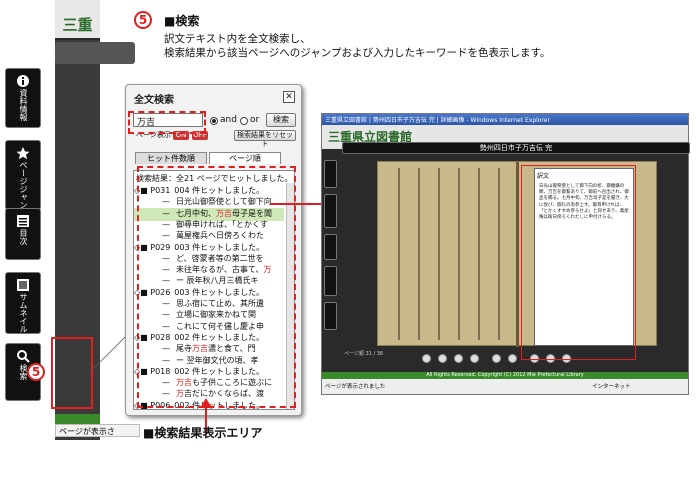 Image resolution: width=700 pixels, height=483 pixels. What do you see at coordinates (357, 53) in the screenshot?
I see `callout-description-line-2: 検索結果から該当ページへのジャンプおよび入力したキーワードを色表示します。` at bounding box center [357, 53].